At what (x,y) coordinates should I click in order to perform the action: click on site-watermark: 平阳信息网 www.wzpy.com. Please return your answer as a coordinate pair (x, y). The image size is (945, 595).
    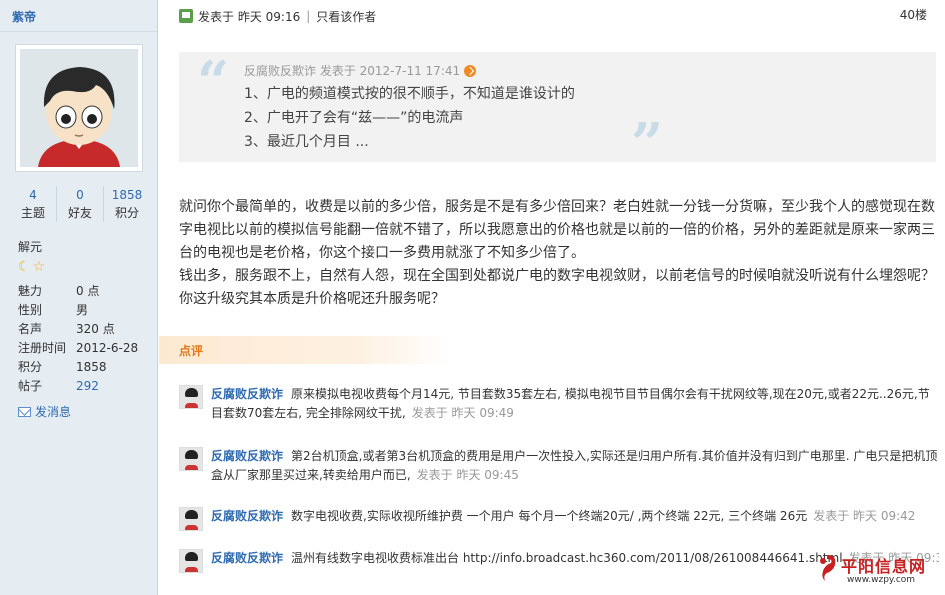
    Looking at the image, I should click on (875, 571).